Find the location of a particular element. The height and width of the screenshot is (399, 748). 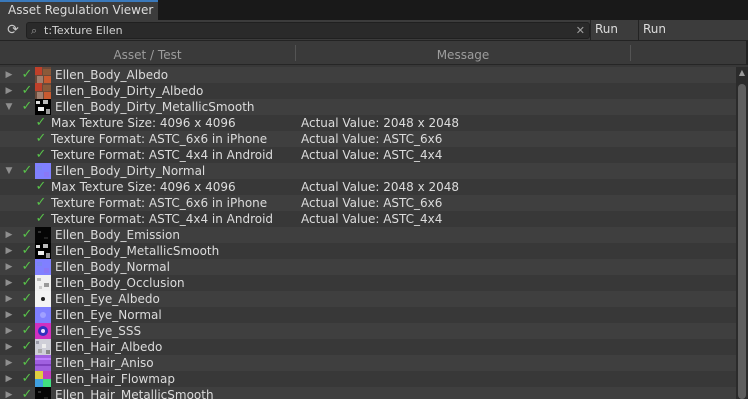

search-box: ⌕ ✕ is located at coordinates (308, 30).